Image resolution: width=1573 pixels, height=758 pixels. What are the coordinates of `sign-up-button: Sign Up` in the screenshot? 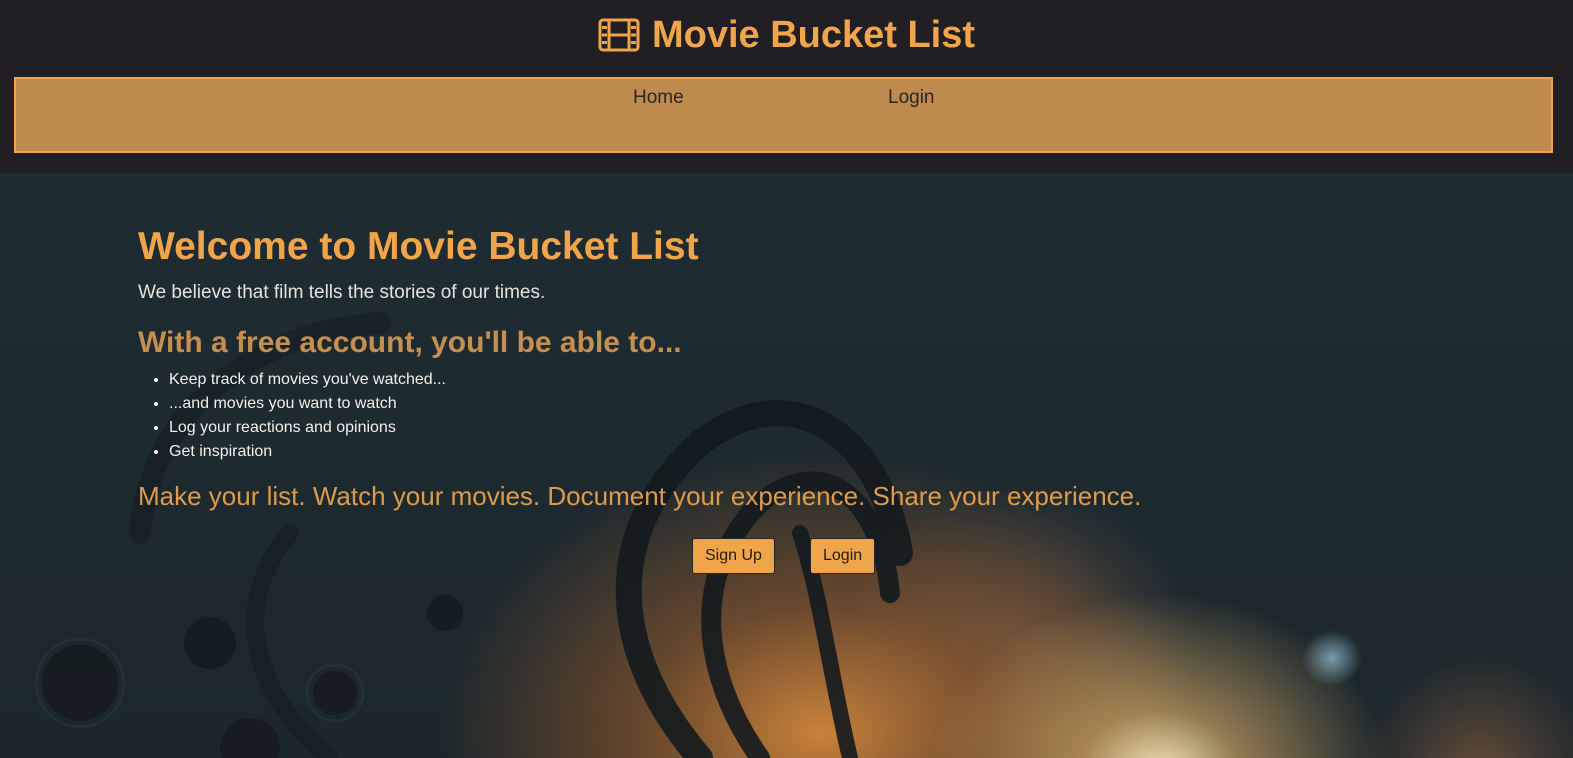 It's located at (733, 556).